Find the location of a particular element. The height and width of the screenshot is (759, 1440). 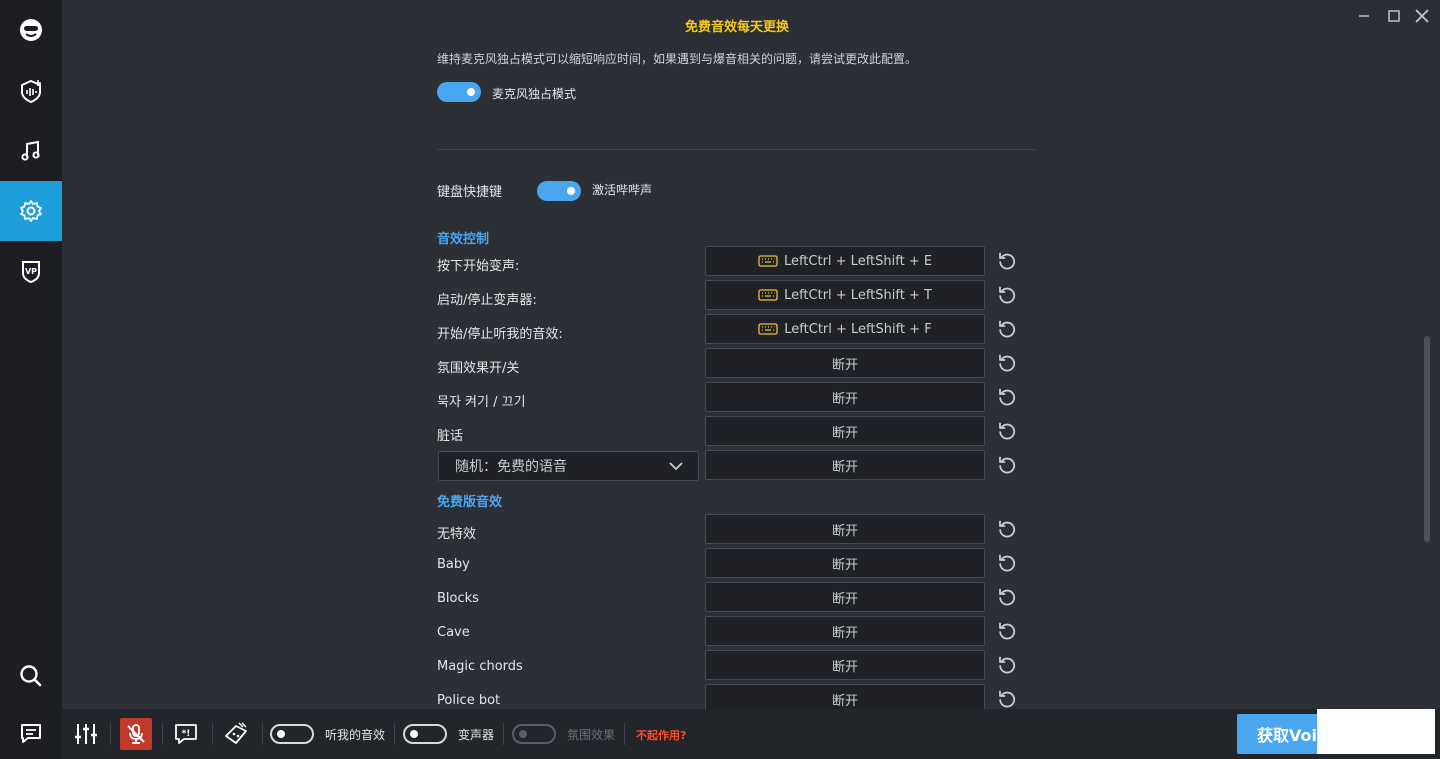

sliders-icon is located at coordinates (86, 734).